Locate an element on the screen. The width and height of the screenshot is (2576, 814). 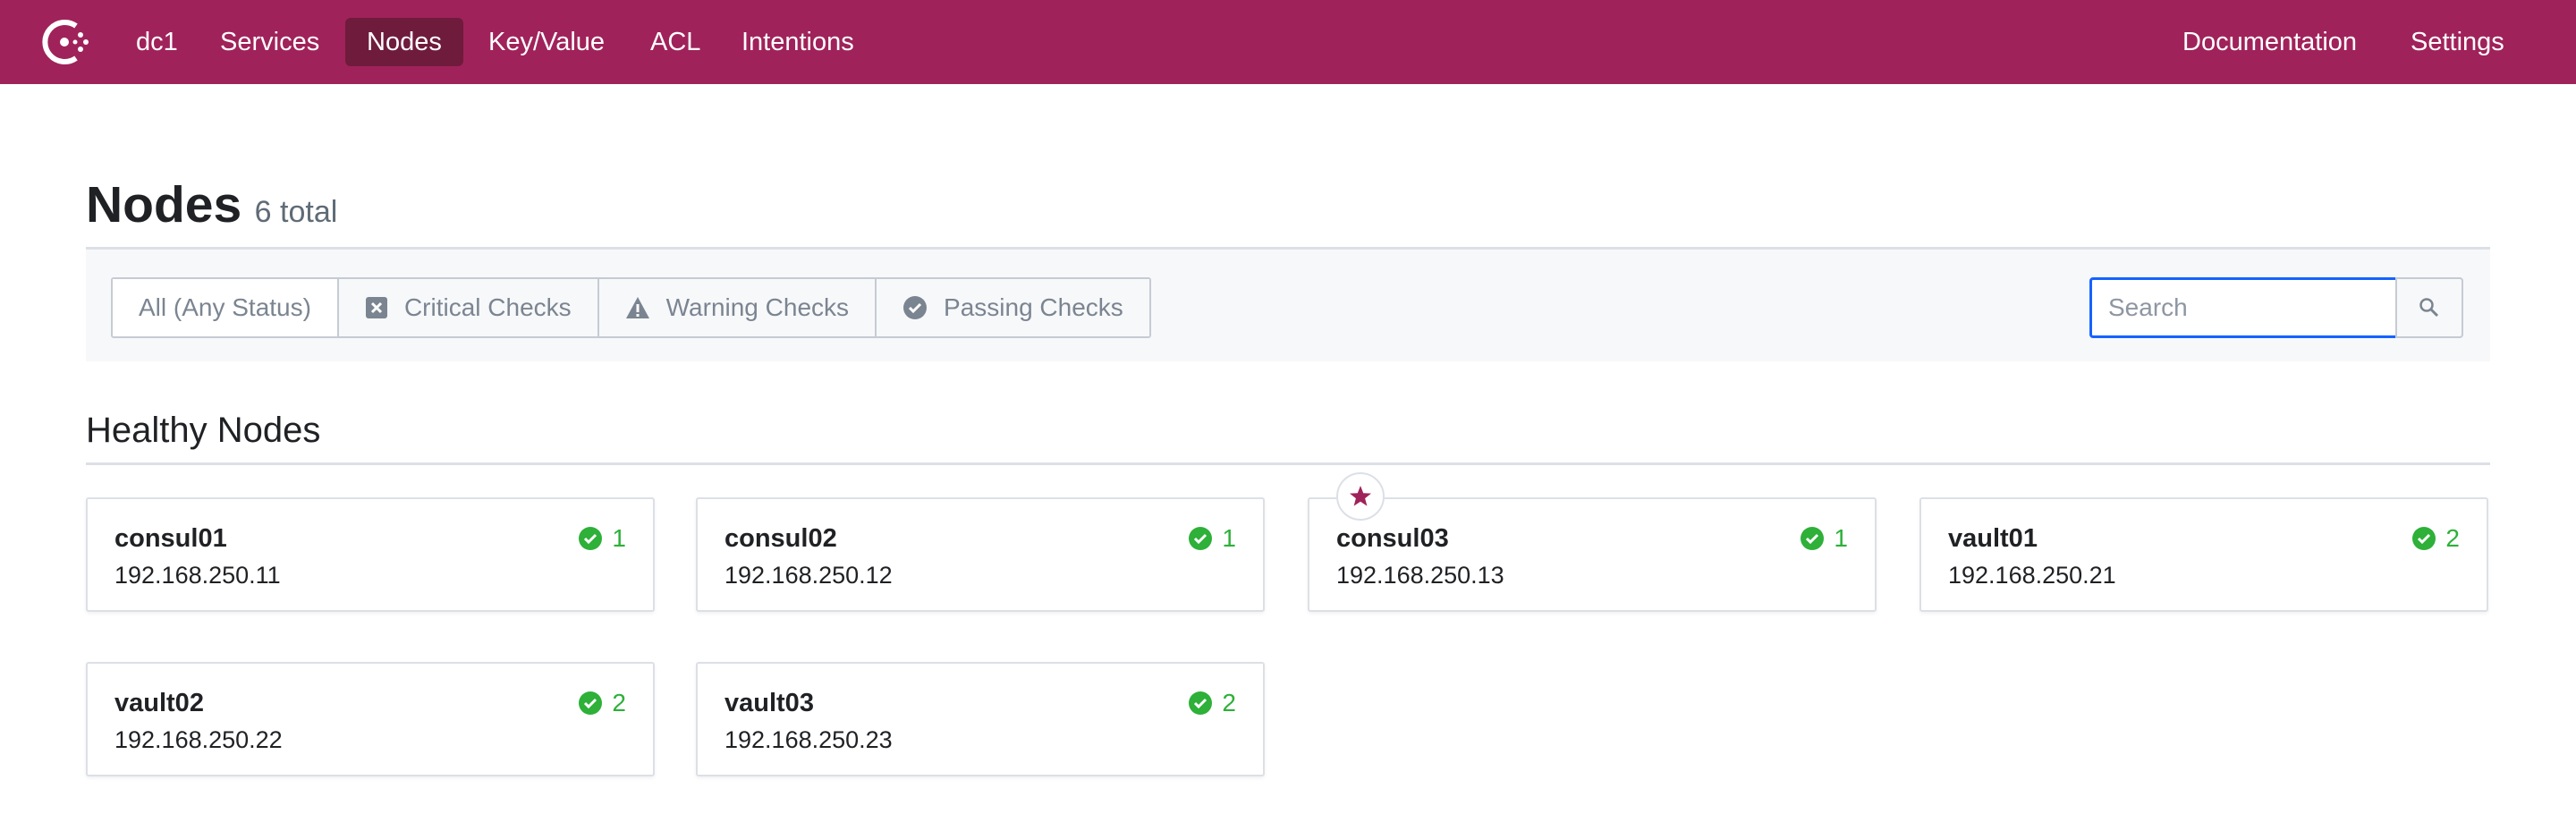
warning-triangle-icon is located at coordinates (637, 307).